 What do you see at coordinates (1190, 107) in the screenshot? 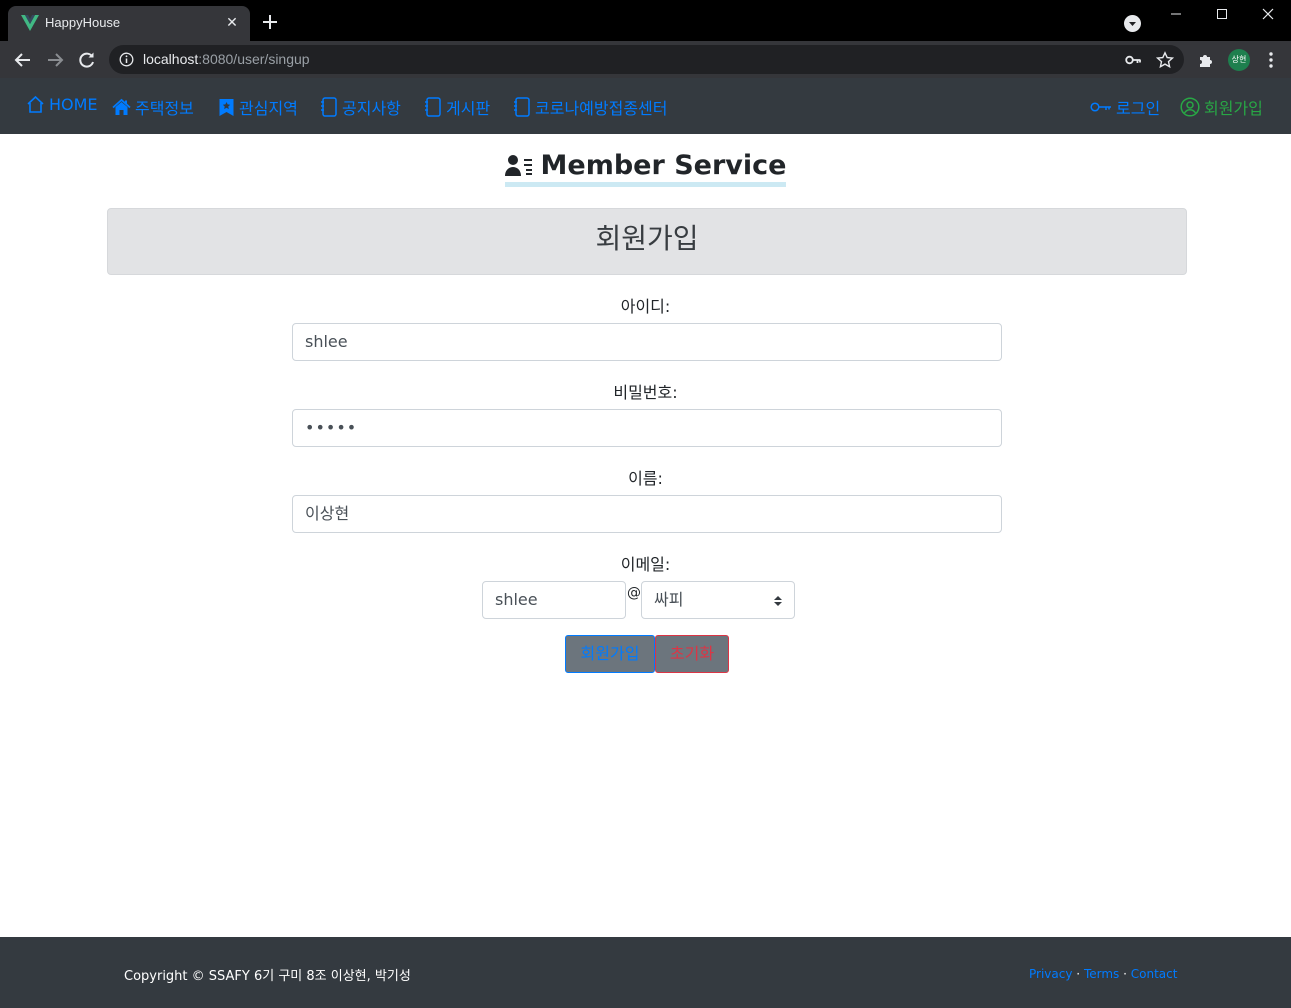
I see `person-circle-icon` at bounding box center [1190, 107].